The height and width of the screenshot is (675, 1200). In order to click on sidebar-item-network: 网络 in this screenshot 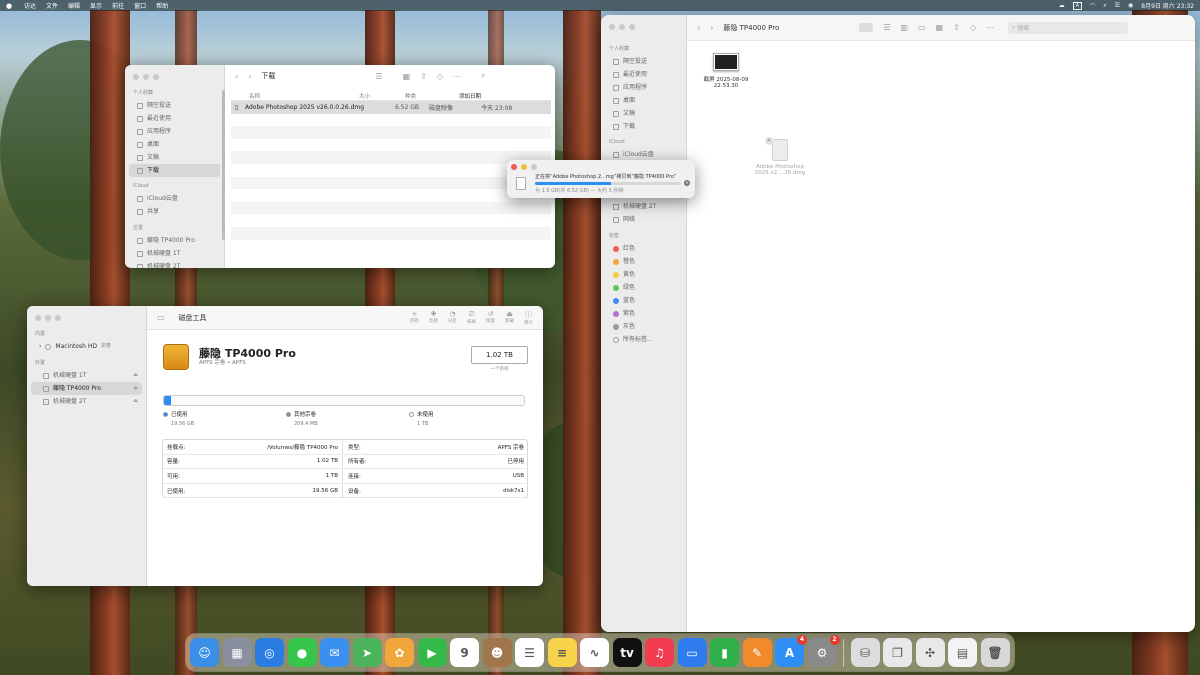, I will do `click(643, 219)`.